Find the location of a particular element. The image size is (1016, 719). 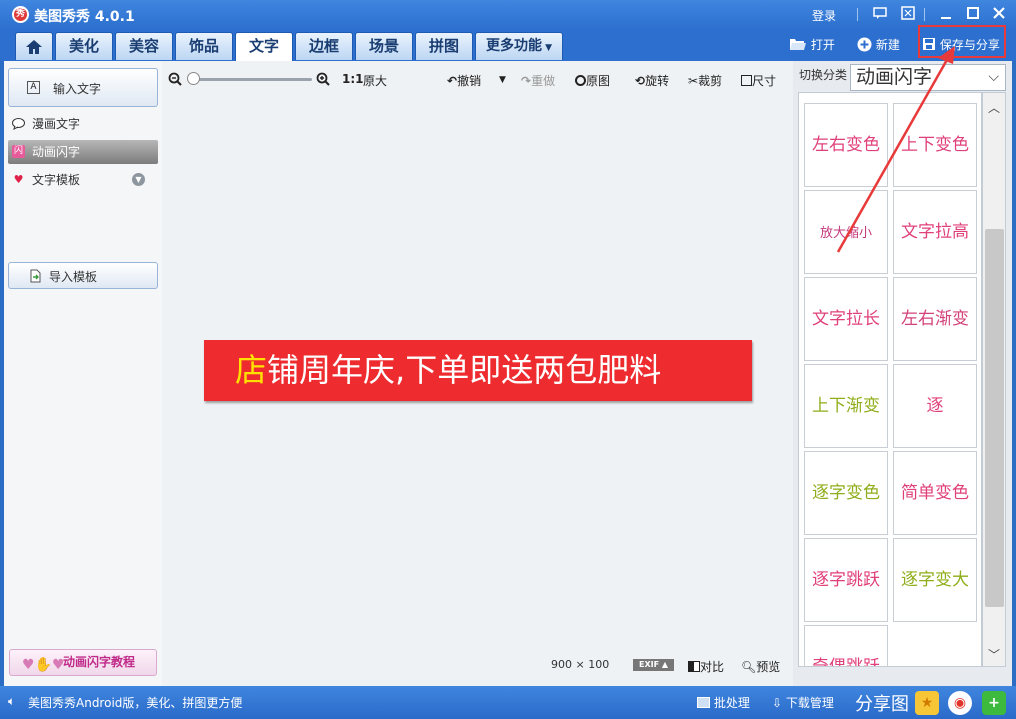

effect-tile: 左右变色 is located at coordinates (846, 145).